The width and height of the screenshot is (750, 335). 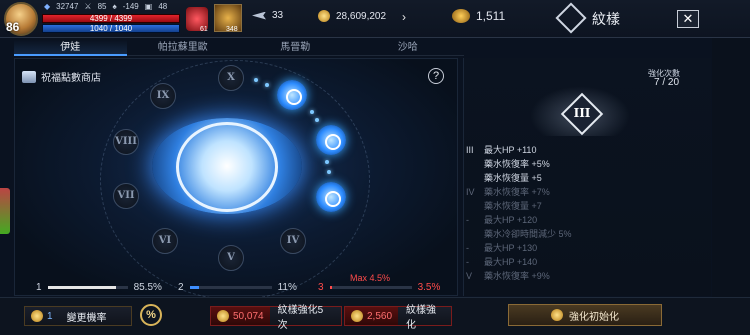 What do you see at coordinates (470, 192) in the screenshot?
I see `stat-tier: IV` at bounding box center [470, 192].